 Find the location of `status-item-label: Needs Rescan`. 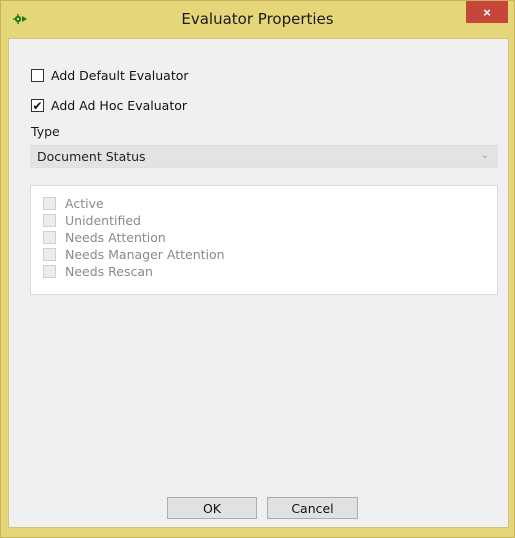

status-item-label: Needs Rescan is located at coordinates (109, 271).